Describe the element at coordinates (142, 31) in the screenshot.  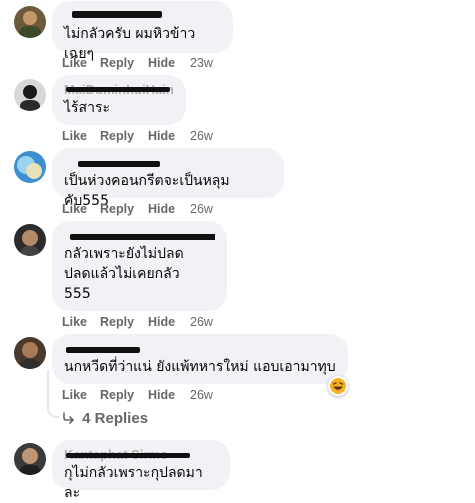
I see `comment-bubble: ไม่กลัวครับ ผมหิวข้าวเฉยๆ` at that location.